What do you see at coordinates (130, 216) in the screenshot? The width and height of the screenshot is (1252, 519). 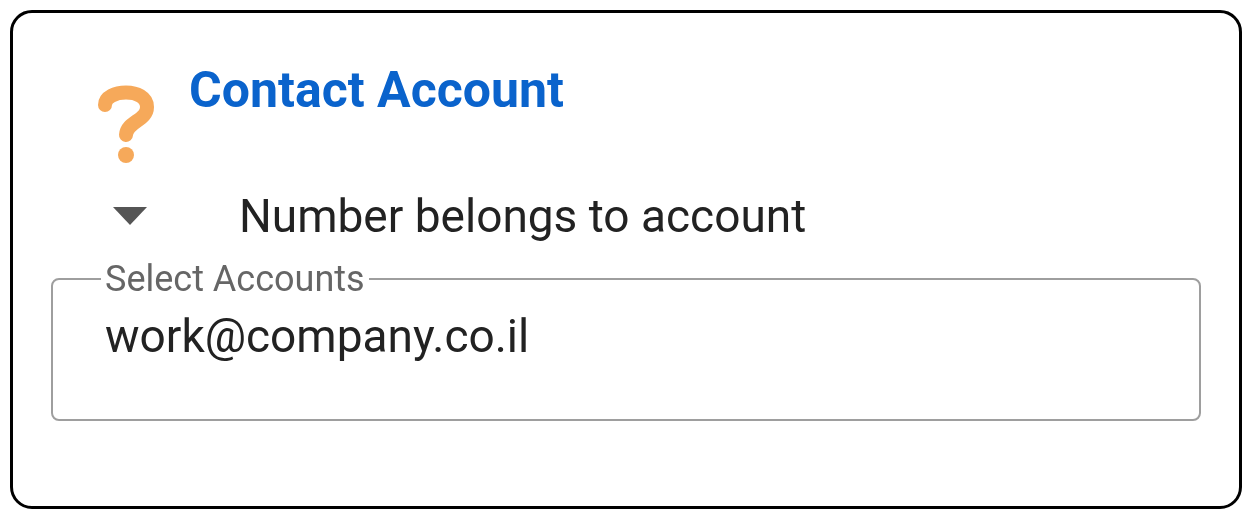 I see `caret-icon` at bounding box center [130, 216].